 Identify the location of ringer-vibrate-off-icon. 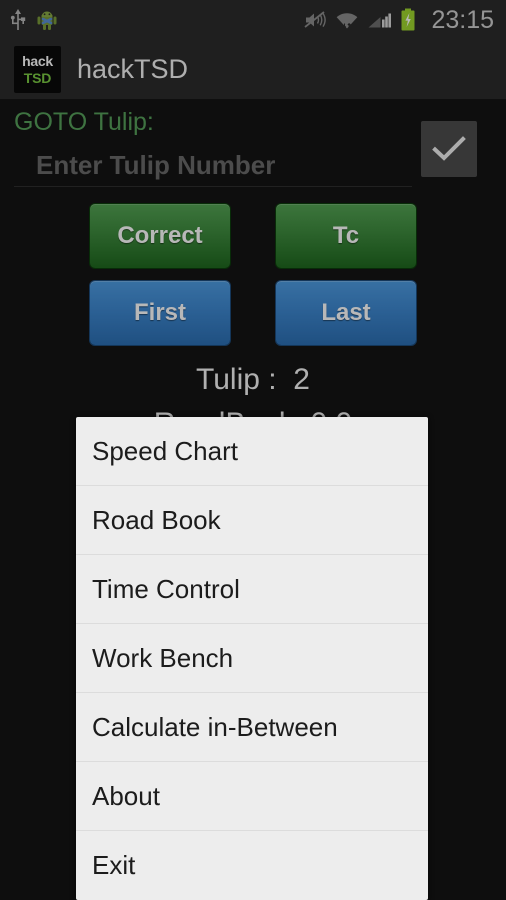
(315, 19).